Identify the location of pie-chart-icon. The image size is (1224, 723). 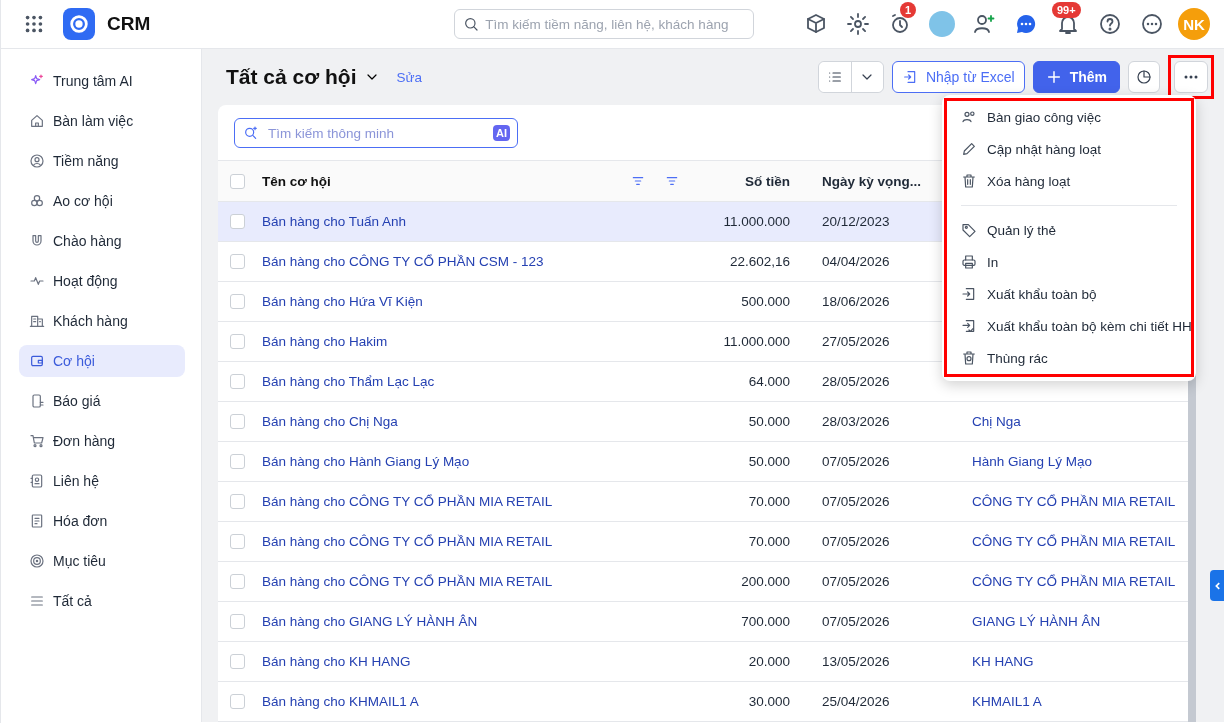
(1144, 77).